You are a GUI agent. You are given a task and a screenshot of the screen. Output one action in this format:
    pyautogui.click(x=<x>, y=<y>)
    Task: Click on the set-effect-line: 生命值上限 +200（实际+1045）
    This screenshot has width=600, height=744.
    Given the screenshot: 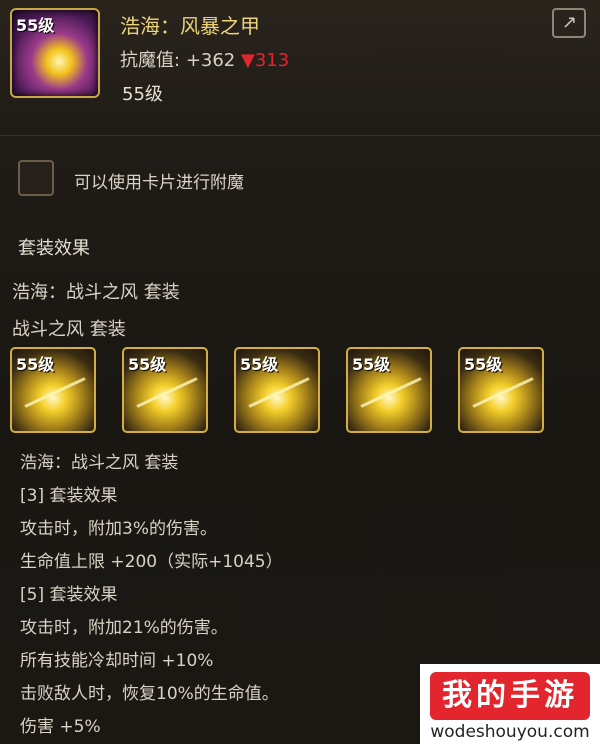 What is the action you would take?
    pyautogui.click(x=151, y=562)
    